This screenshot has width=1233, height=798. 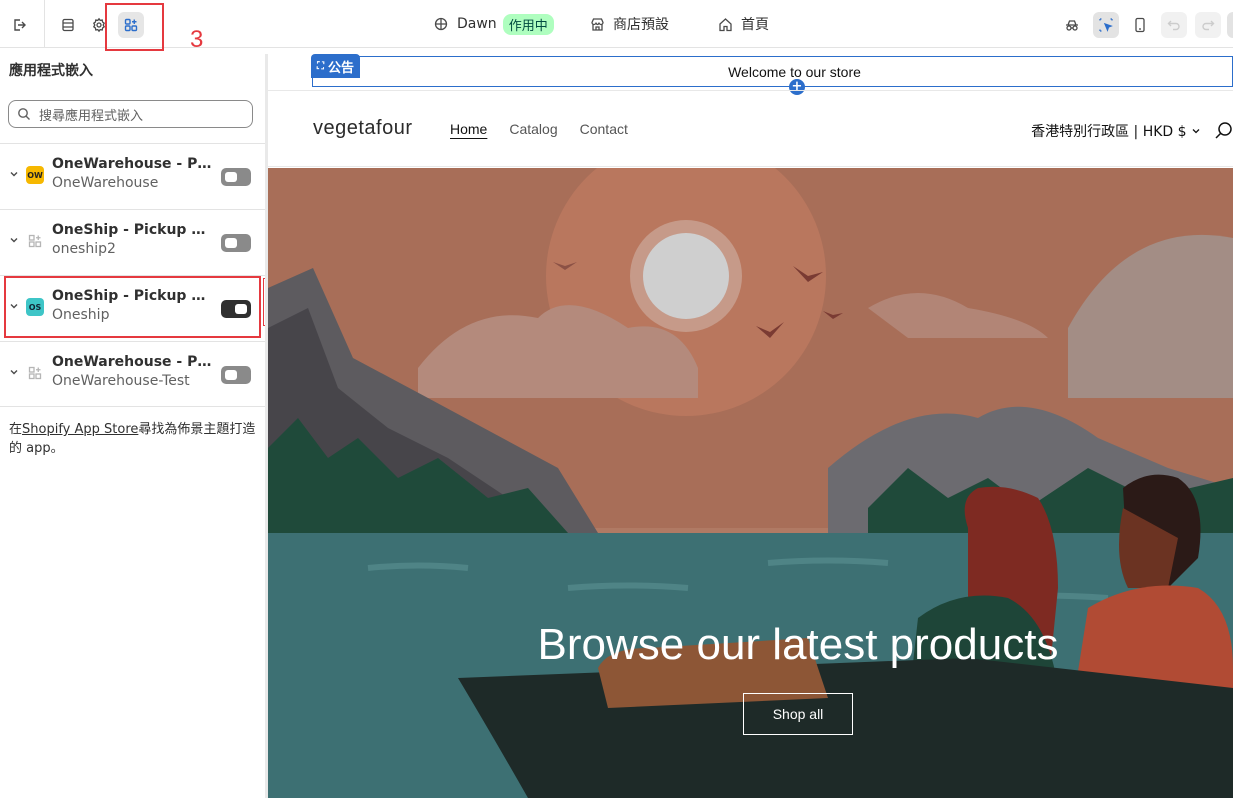 I want to click on mobile-icon, so click(x=1140, y=25).